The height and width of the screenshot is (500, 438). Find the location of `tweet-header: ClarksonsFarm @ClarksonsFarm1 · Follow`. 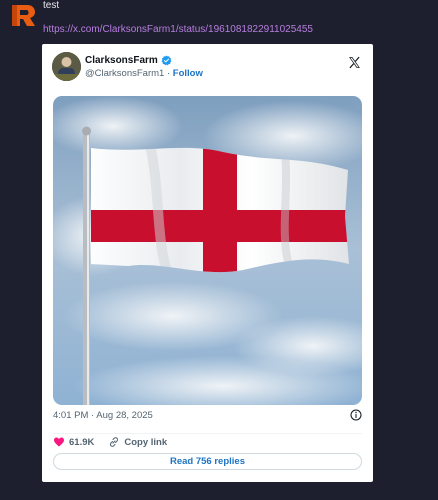

tweet-header: ClarksonsFarm @ClarksonsFarm1 · Follow is located at coordinates (207, 68).